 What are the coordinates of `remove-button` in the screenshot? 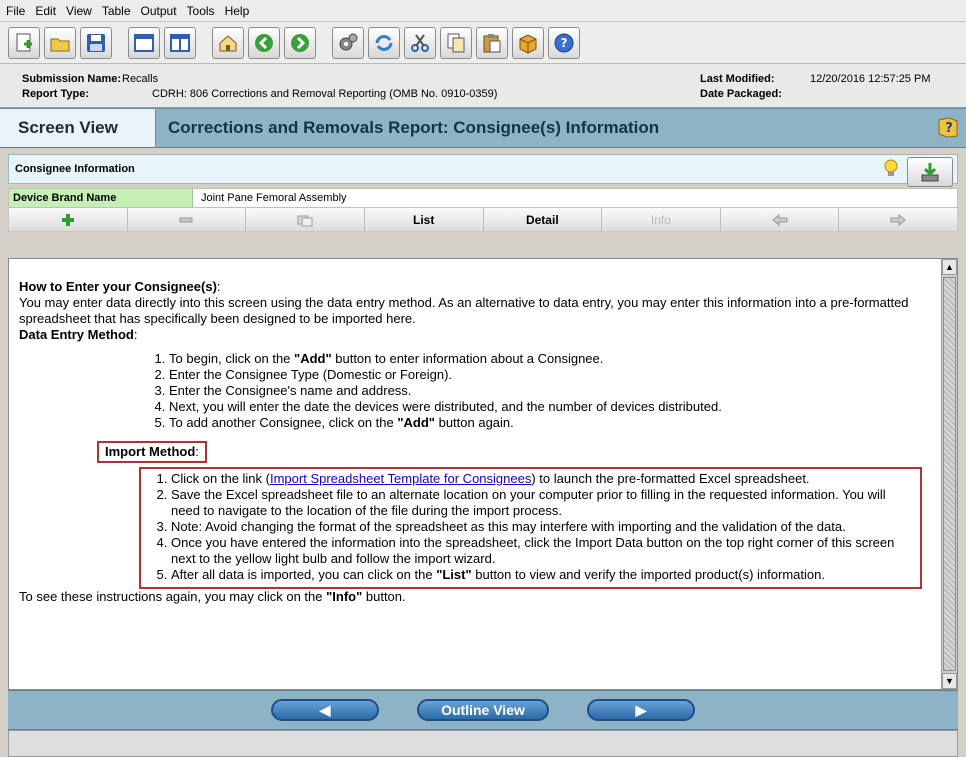 It's located at (187, 219).